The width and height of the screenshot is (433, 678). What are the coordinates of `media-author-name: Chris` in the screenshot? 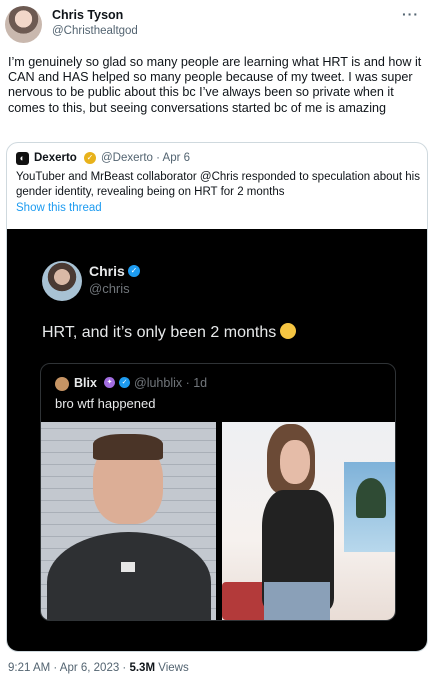 It's located at (107, 271).